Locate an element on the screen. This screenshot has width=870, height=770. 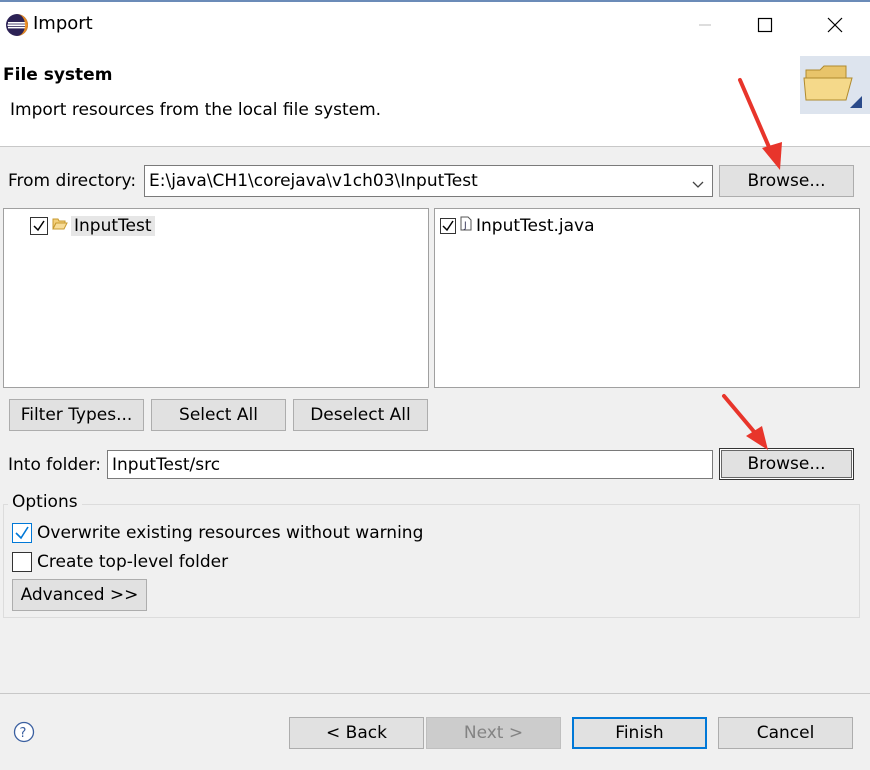
from-directory-label: From directory: is located at coordinates (72, 181).